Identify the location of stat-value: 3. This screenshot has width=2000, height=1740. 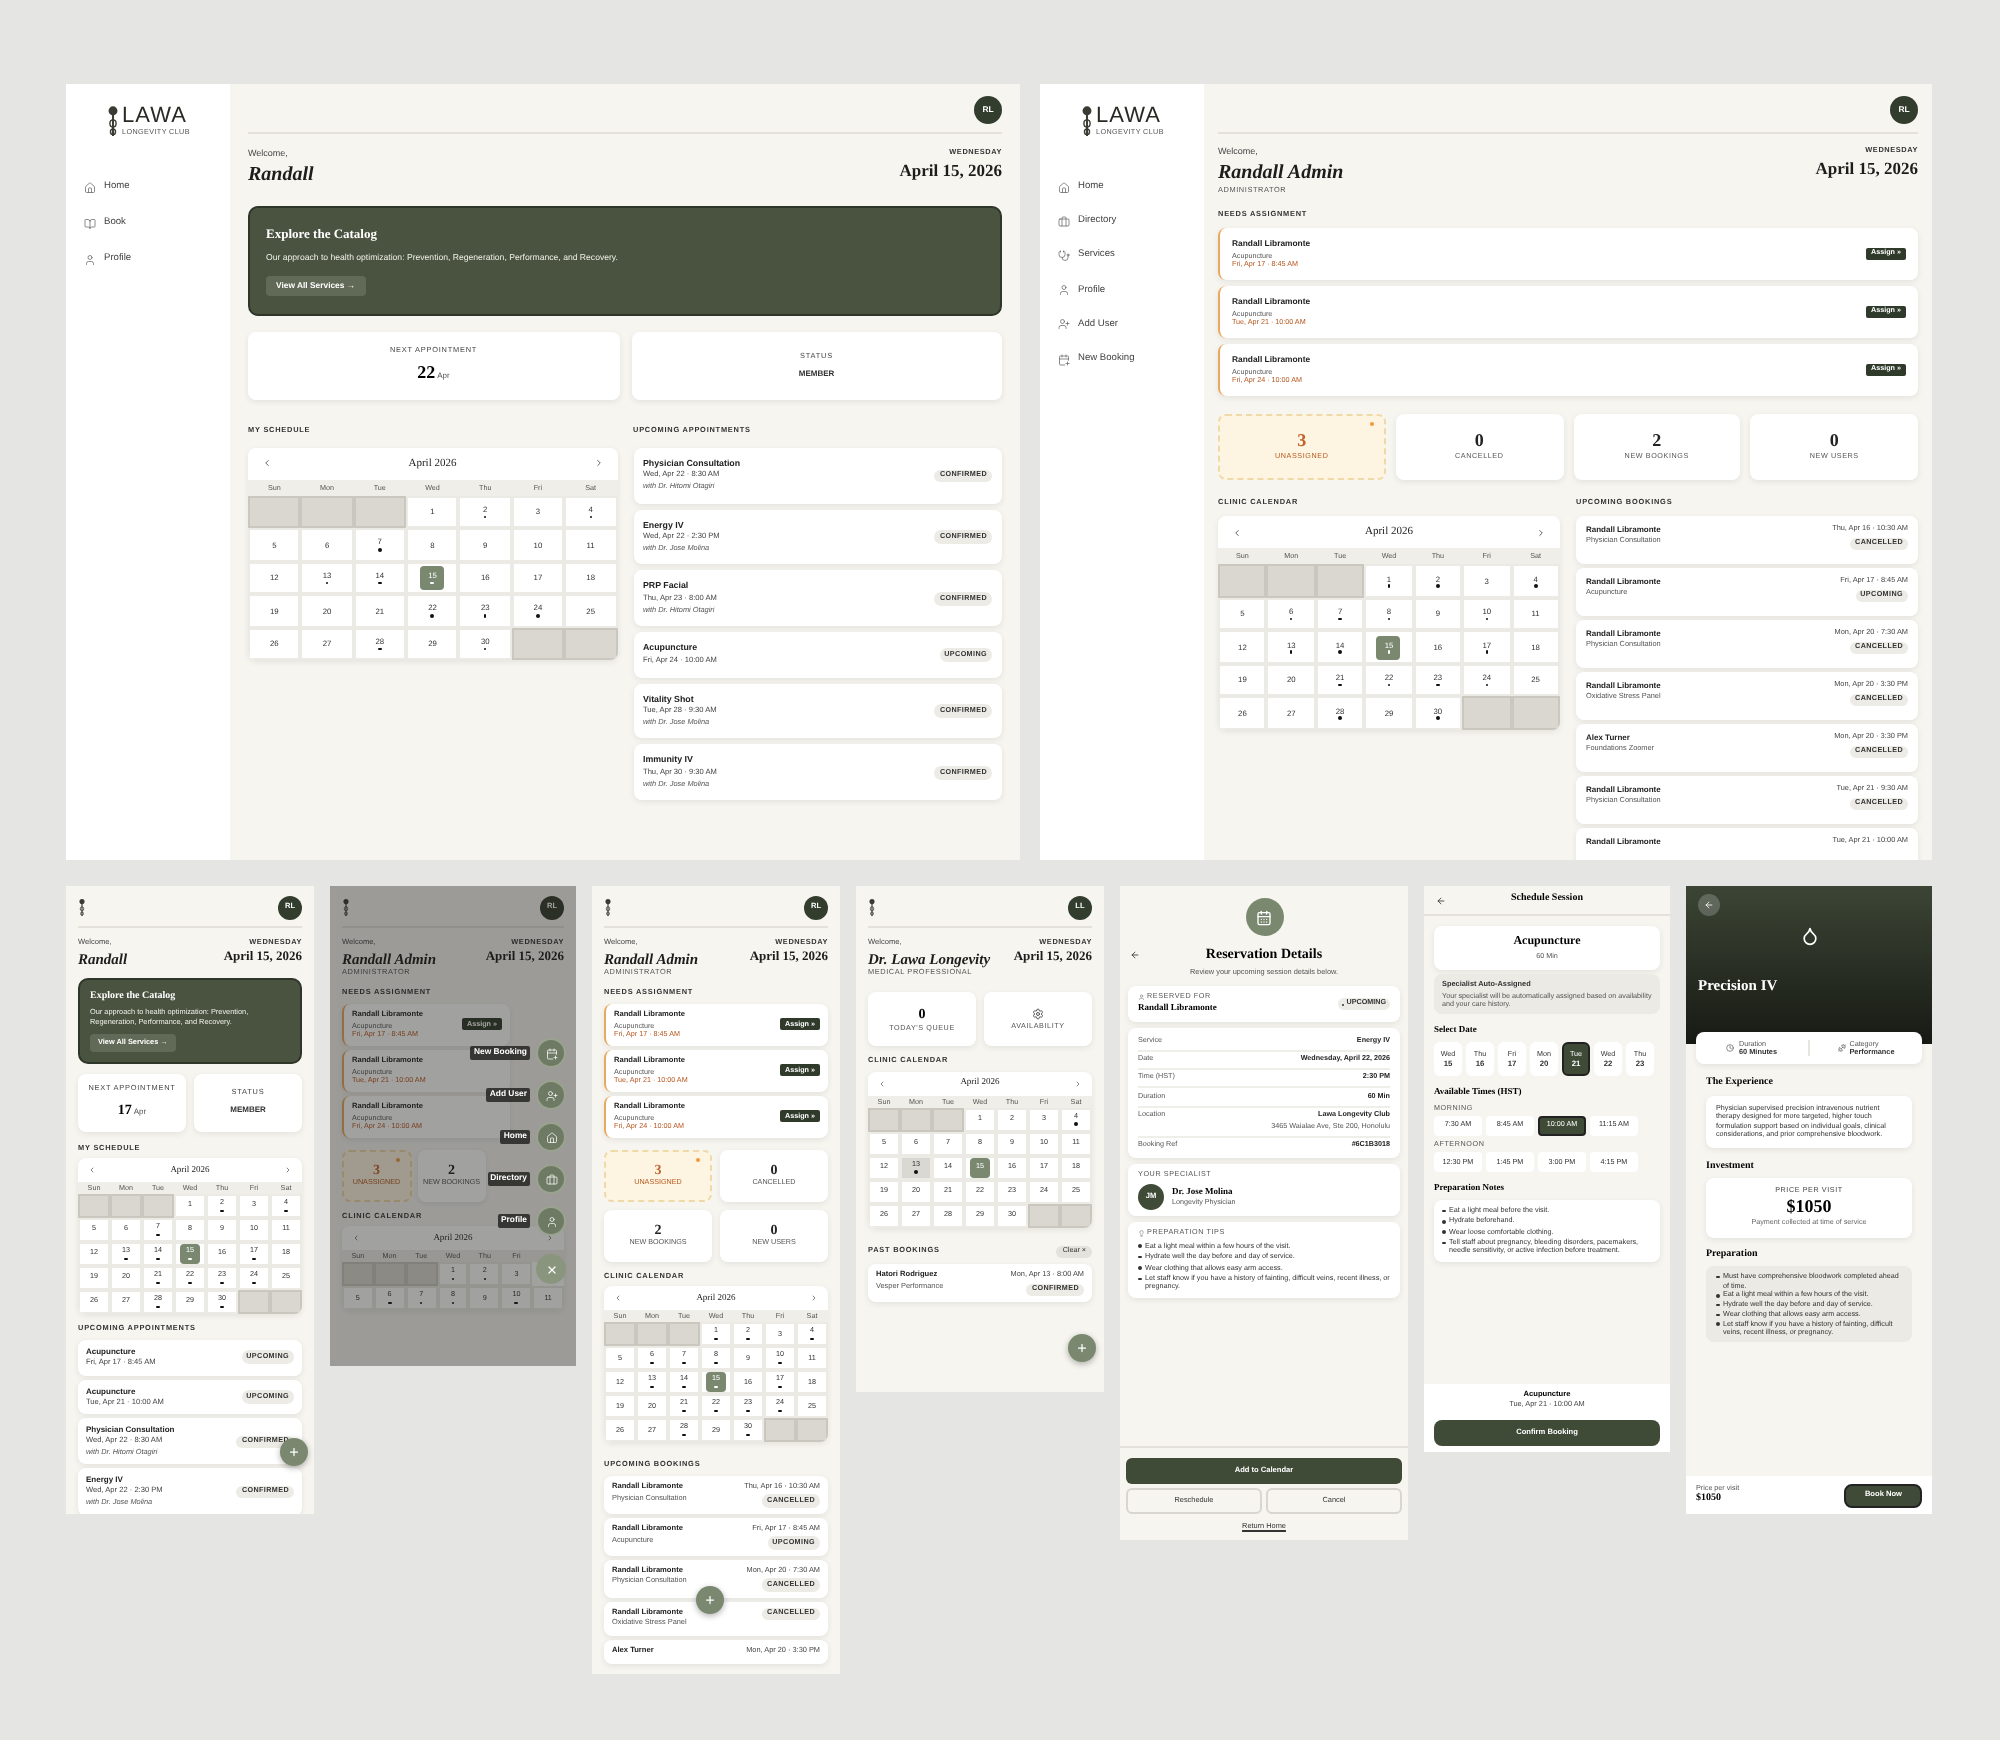
(1302, 441).